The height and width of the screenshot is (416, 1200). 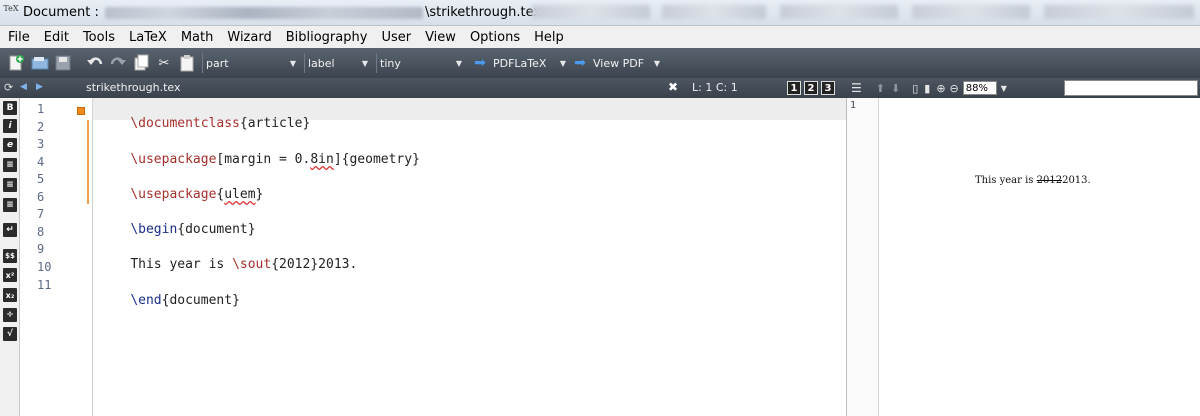 What do you see at coordinates (39, 87) in the screenshot?
I see `next-document-icon: ▶` at bounding box center [39, 87].